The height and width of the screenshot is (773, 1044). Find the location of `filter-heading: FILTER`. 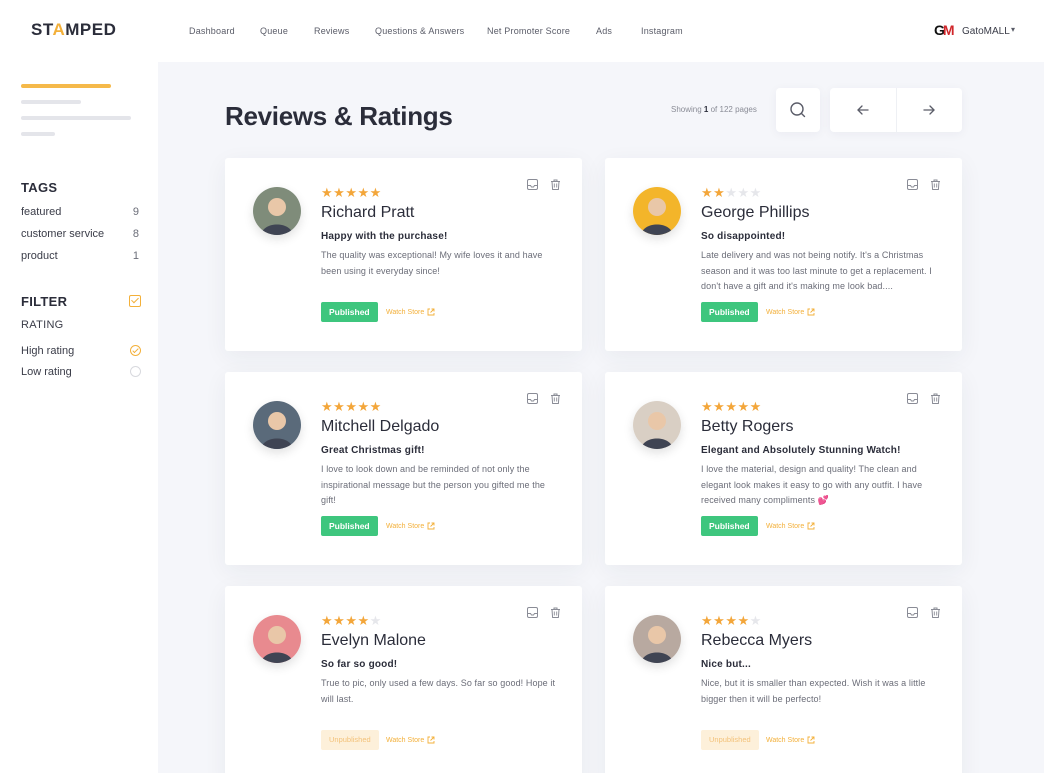

filter-heading: FILTER is located at coordinates (44, 301).